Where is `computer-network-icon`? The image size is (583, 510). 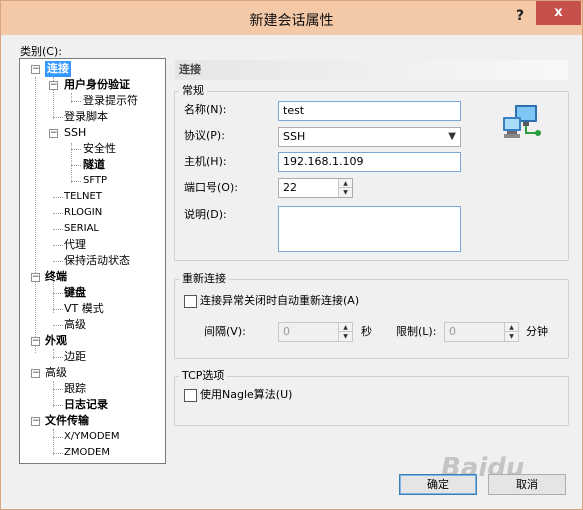 computer-network-icon is located at coordinates (522, 121).